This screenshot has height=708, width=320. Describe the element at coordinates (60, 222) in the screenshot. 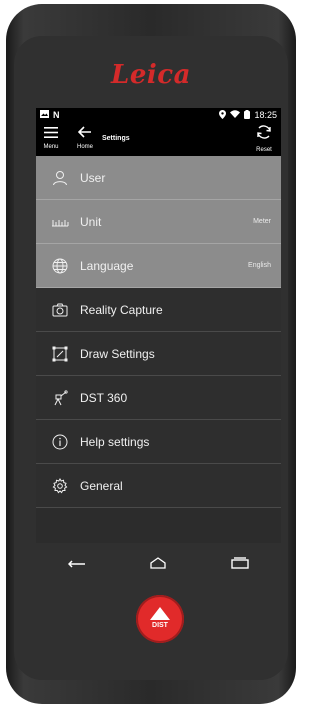

I see `ruler-icon` at that location.